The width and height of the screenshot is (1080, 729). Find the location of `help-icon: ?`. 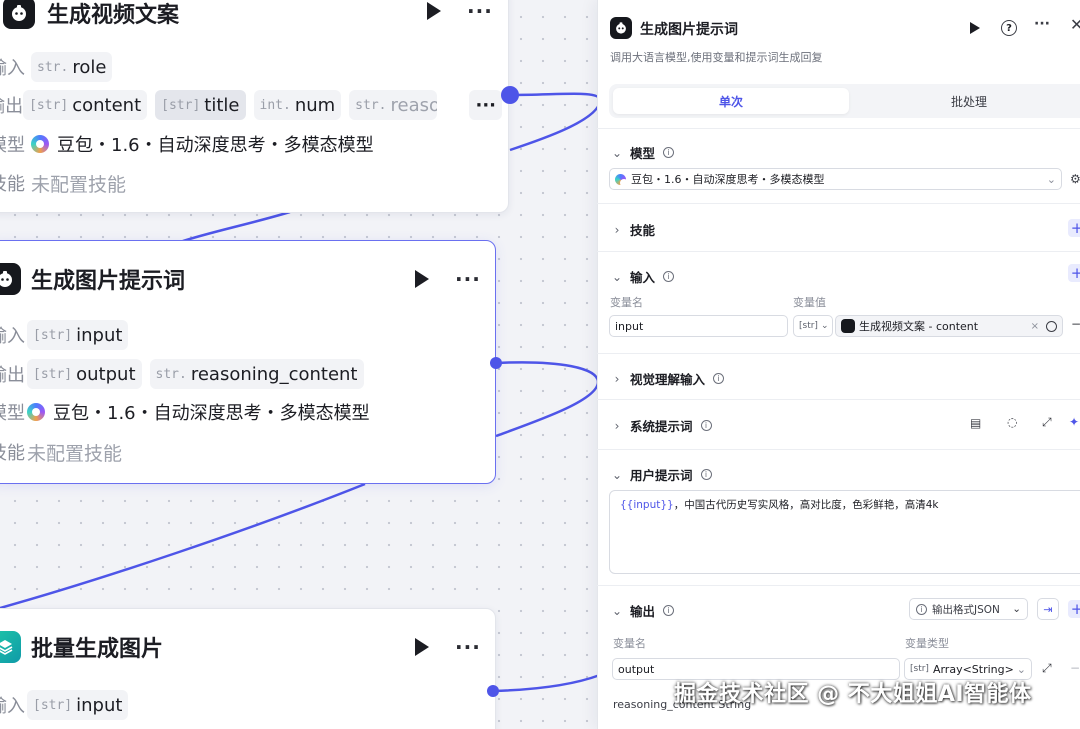

help-icon: ? is located at coordinates (1009, 28).